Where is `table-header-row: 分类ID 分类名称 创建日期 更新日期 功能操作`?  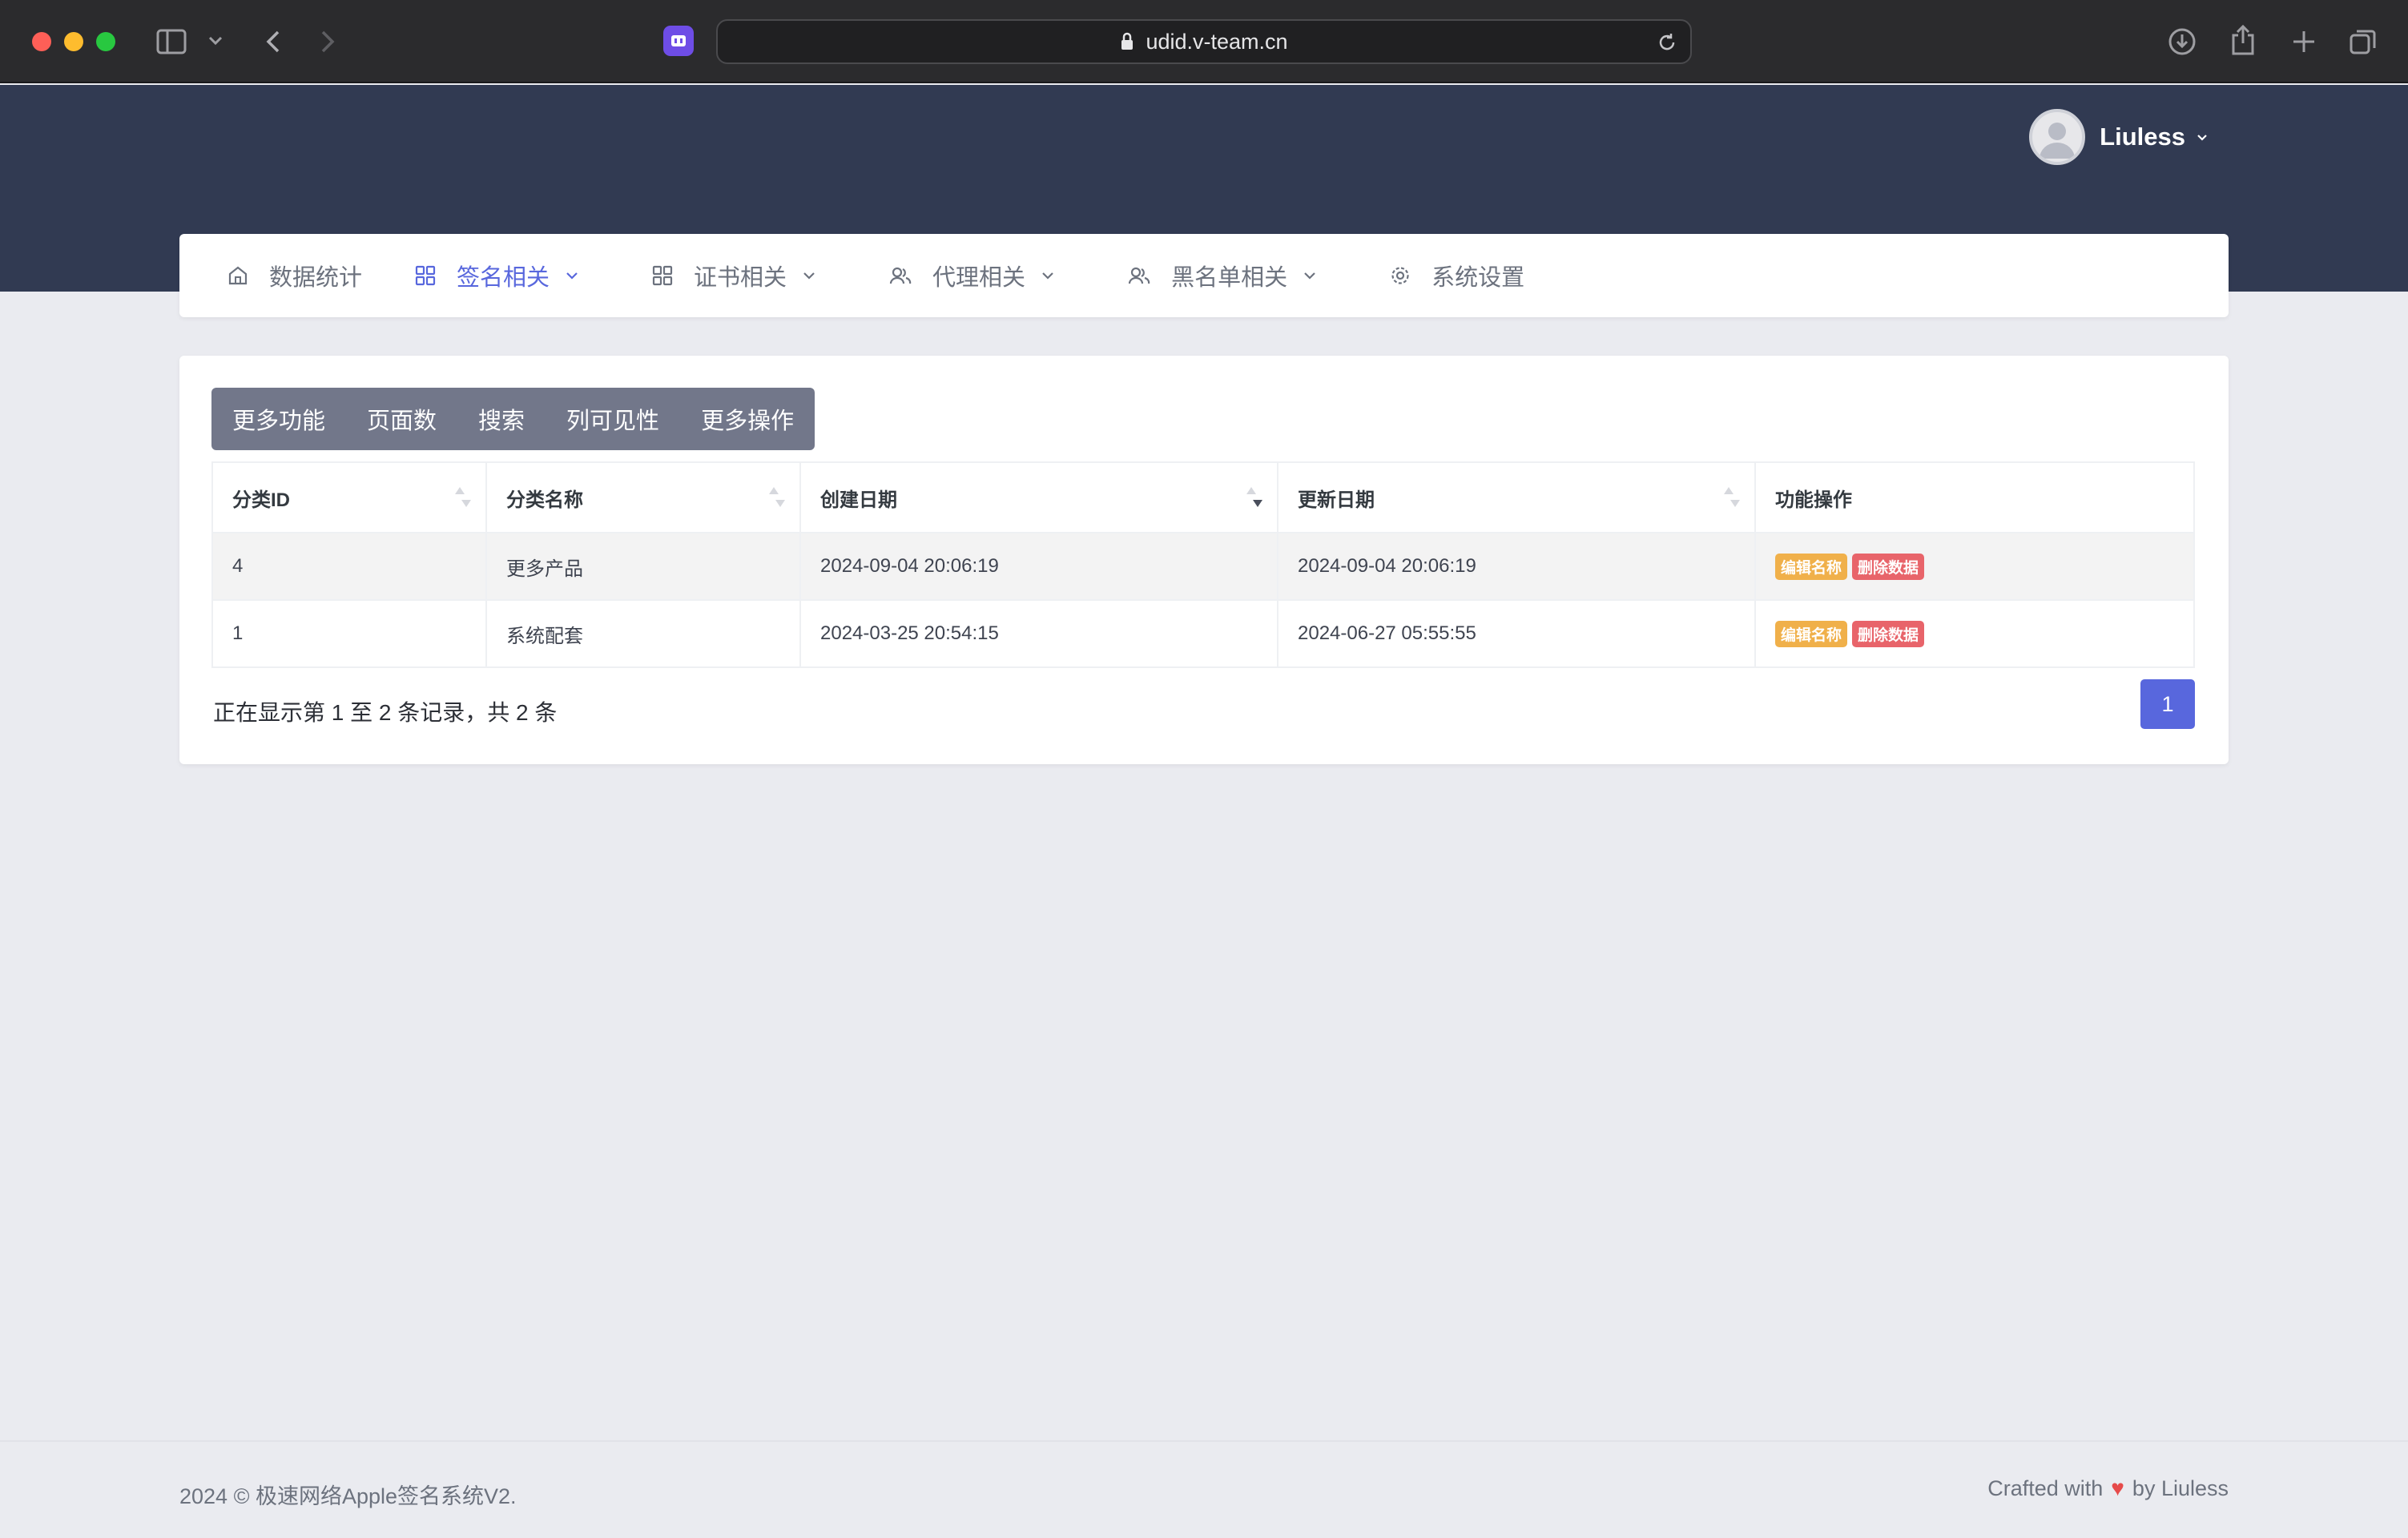 table-header-row: 分类ID 分类名称 创建日期 更新日期 功能操作 is located at coordinates (1203, 497).